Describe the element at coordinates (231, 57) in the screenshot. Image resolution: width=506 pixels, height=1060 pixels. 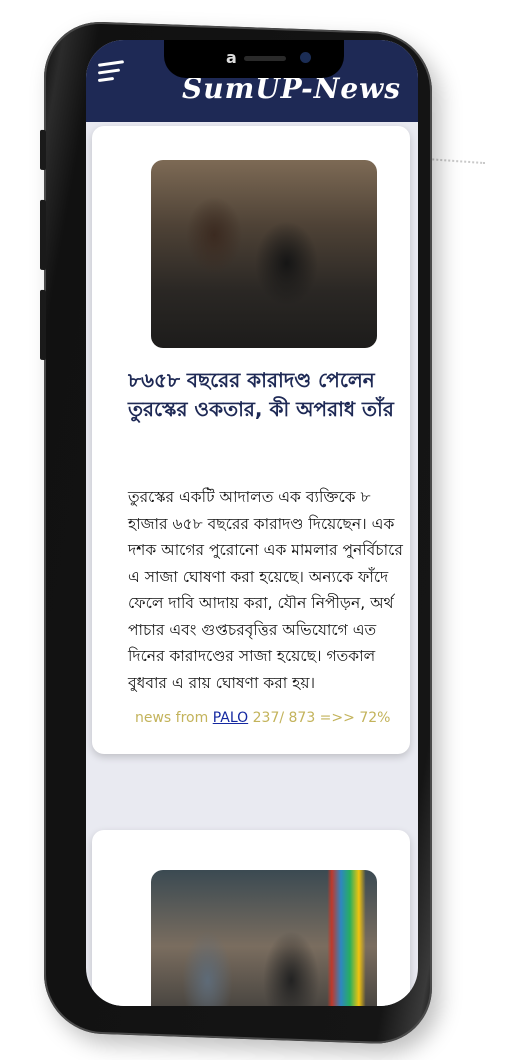
I see `notch-logo: a` at that location.